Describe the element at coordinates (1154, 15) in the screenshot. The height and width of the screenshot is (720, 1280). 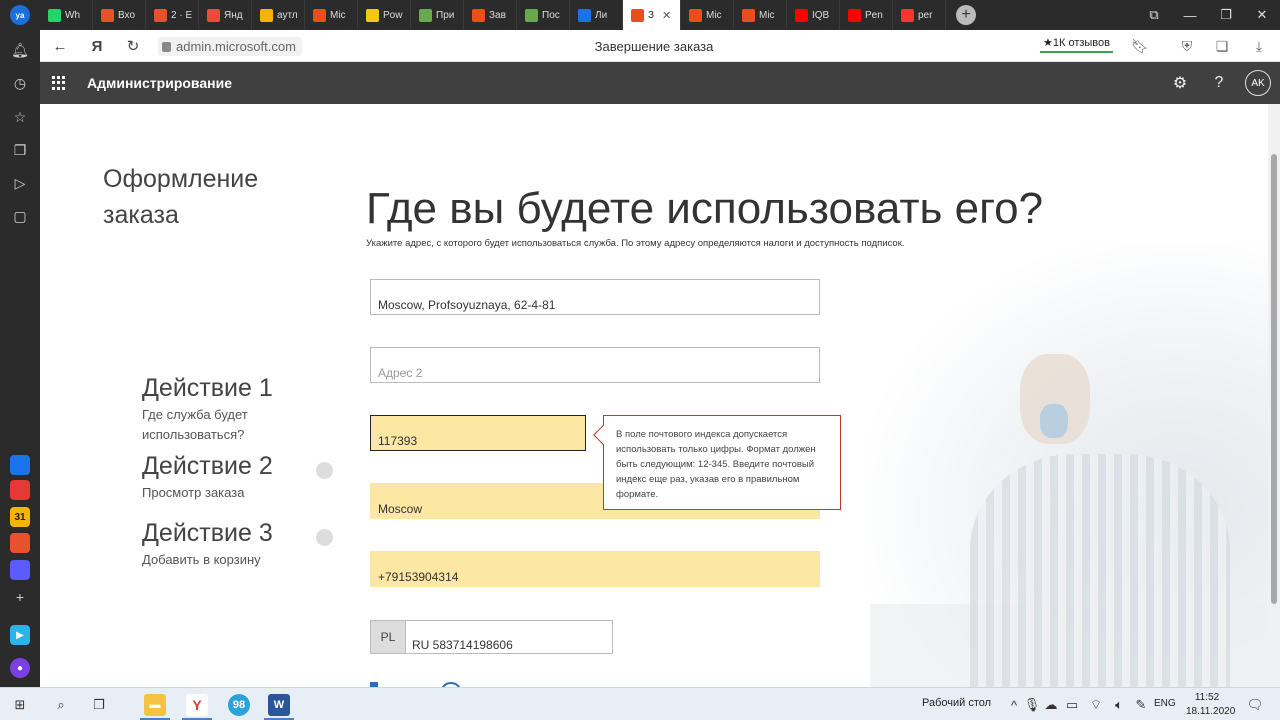
I see `tabs-menu-icon: ⧉` at that location.